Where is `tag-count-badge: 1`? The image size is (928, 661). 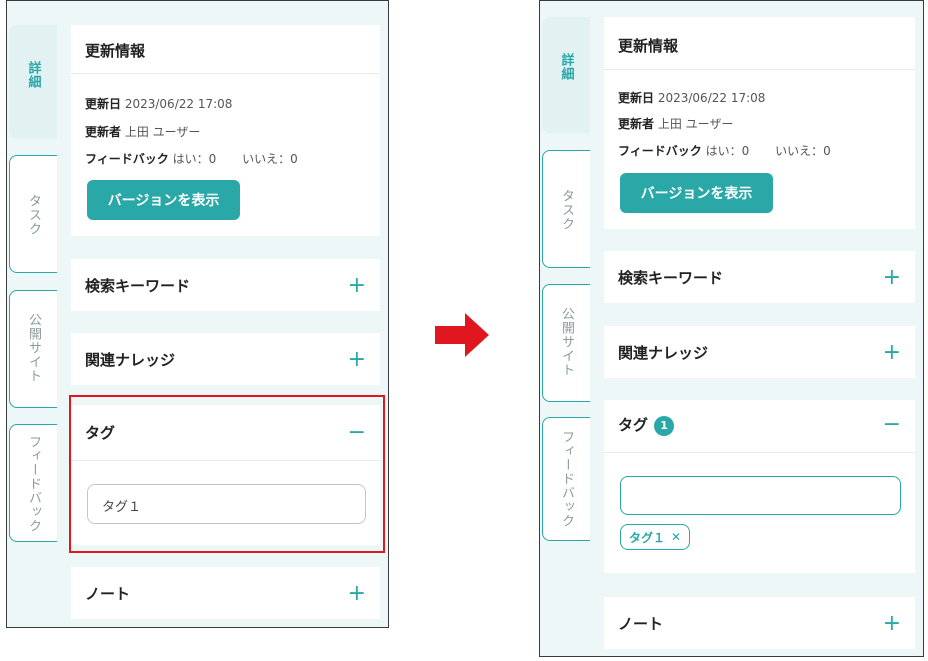 tag-count-badge: 1 is located at coordinates (664, 425).